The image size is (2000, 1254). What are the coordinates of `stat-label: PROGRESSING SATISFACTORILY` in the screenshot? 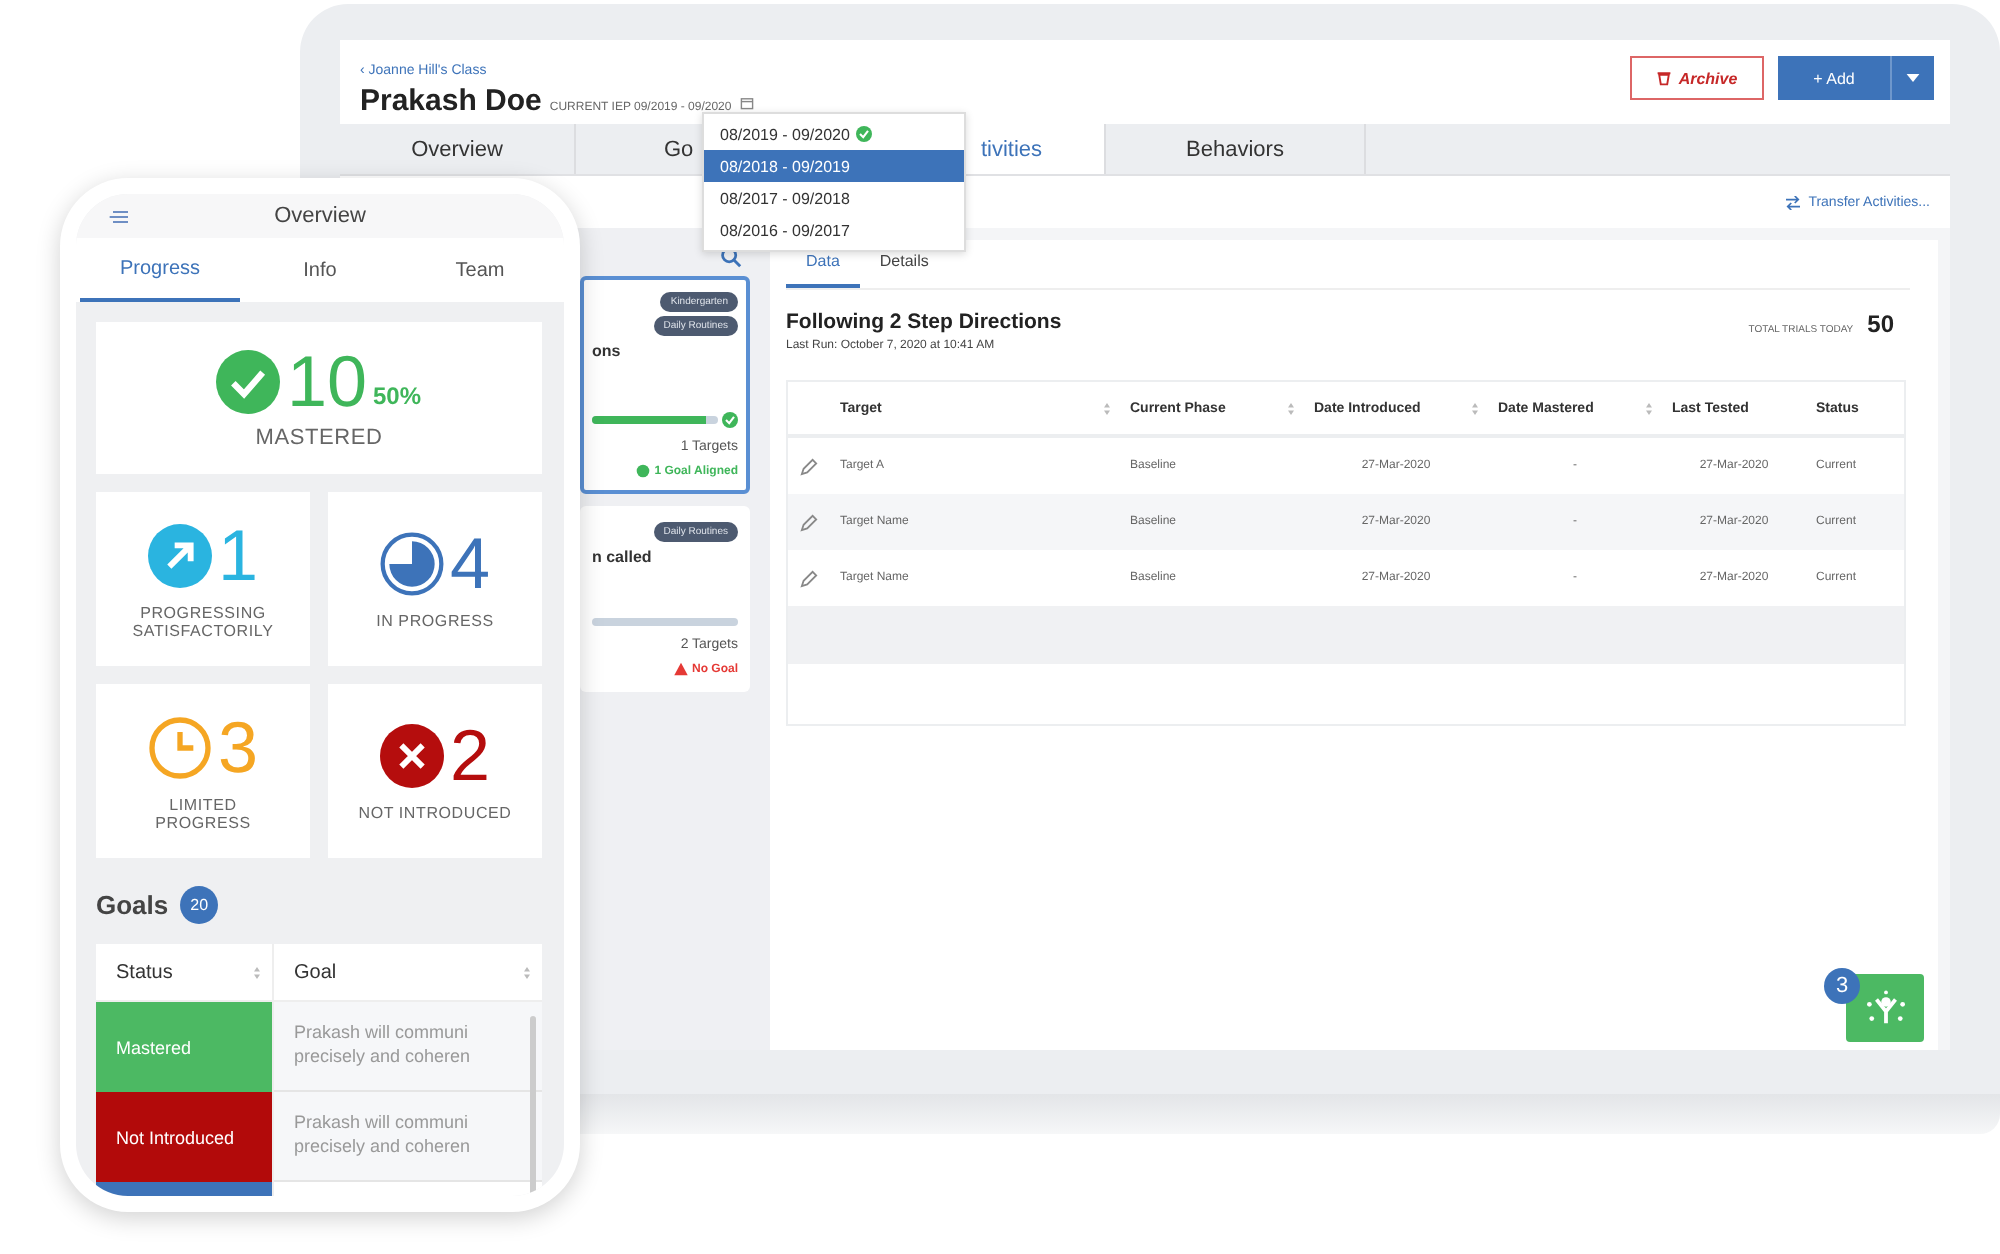 It's located at (203, 621).